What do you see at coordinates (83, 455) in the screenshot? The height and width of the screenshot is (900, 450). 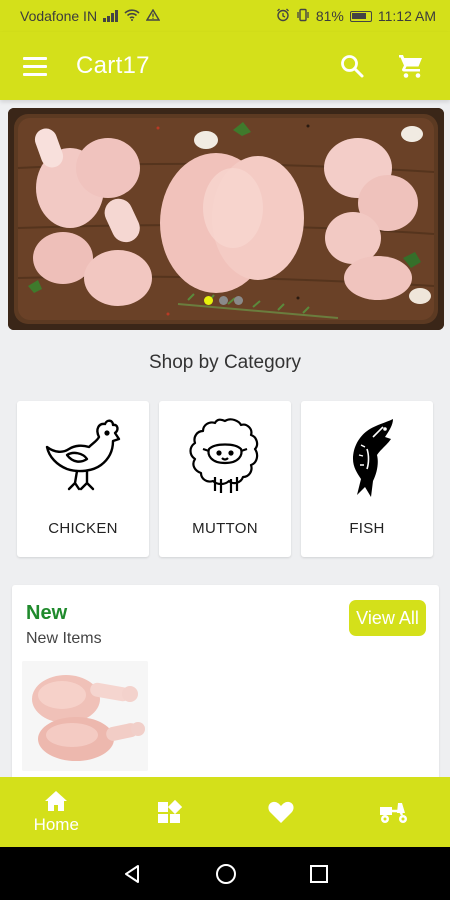 I see `chicken-icon` at bounding box center [83, 455].